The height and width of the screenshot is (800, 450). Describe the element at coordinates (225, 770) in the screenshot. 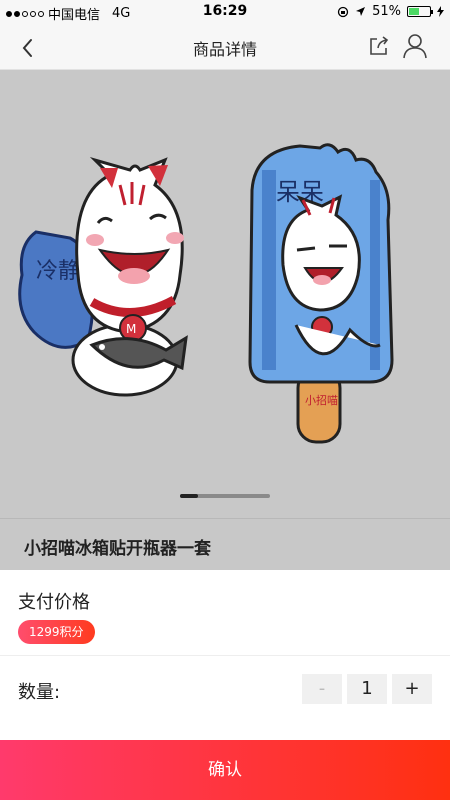

I see `confirm-button: 确认` at that location.